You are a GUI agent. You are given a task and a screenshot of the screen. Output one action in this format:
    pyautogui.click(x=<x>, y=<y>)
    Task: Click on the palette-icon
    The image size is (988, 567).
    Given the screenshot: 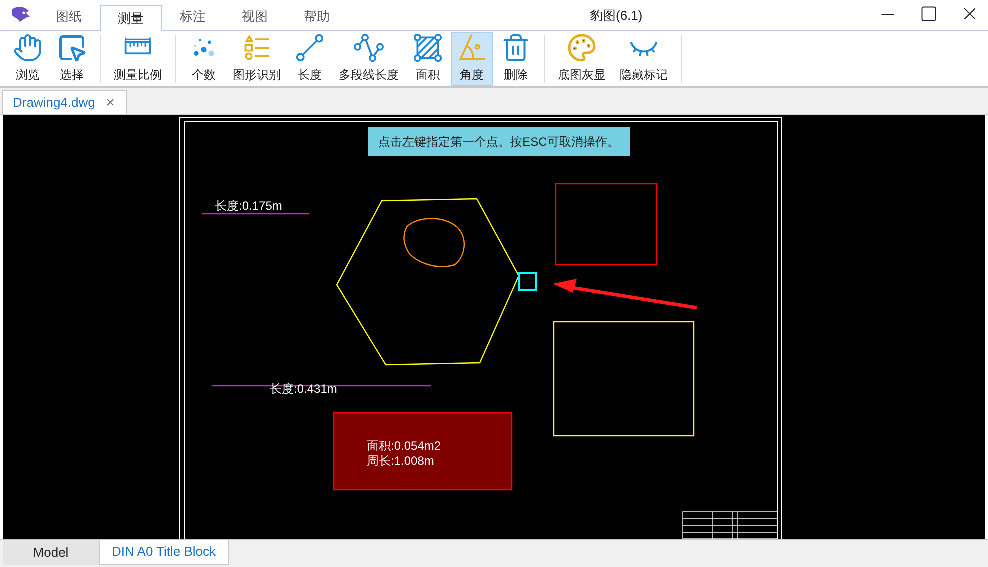 What is the action you would take?
    pyautogui.click(x=582, y=48)
    